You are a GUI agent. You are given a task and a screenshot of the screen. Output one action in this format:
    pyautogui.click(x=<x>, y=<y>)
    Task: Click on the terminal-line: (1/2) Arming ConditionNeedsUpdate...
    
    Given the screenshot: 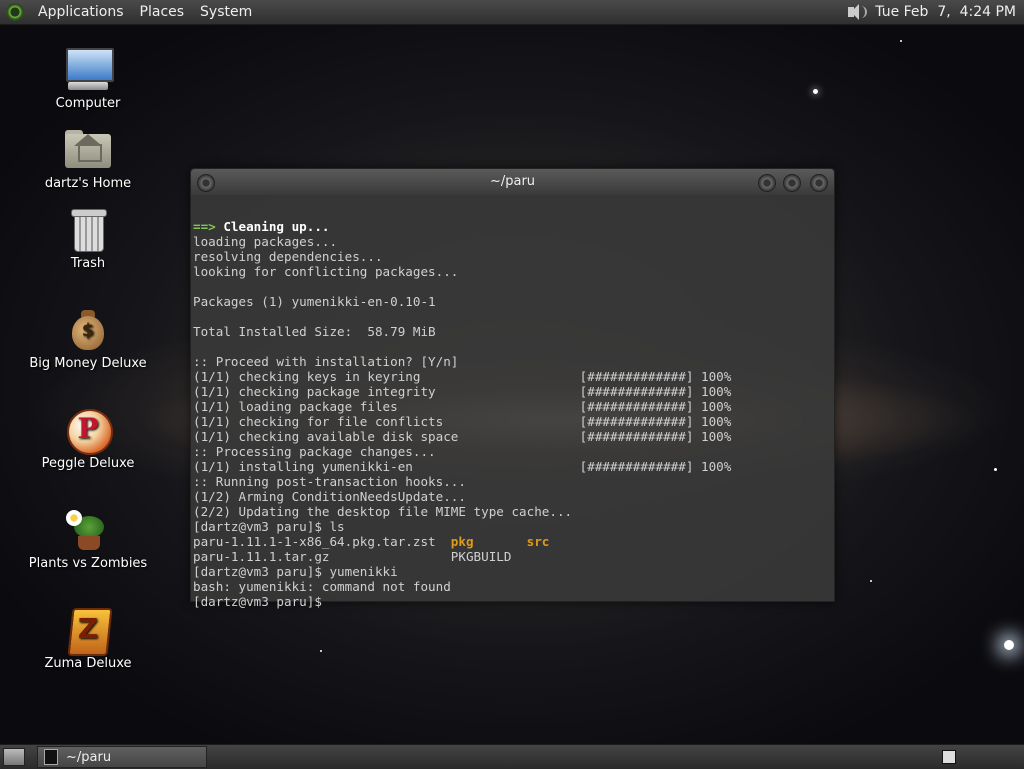 What is the action you would take?
    pyautogui.click(x=329, y=496)
    